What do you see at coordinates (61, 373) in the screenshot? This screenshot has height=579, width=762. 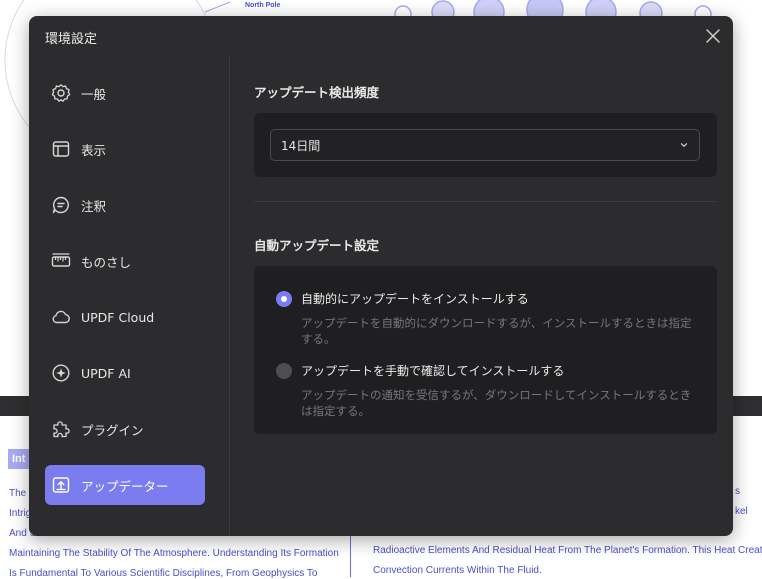 I see `ai-sparkle-icon` at bounding box center [61, 373].